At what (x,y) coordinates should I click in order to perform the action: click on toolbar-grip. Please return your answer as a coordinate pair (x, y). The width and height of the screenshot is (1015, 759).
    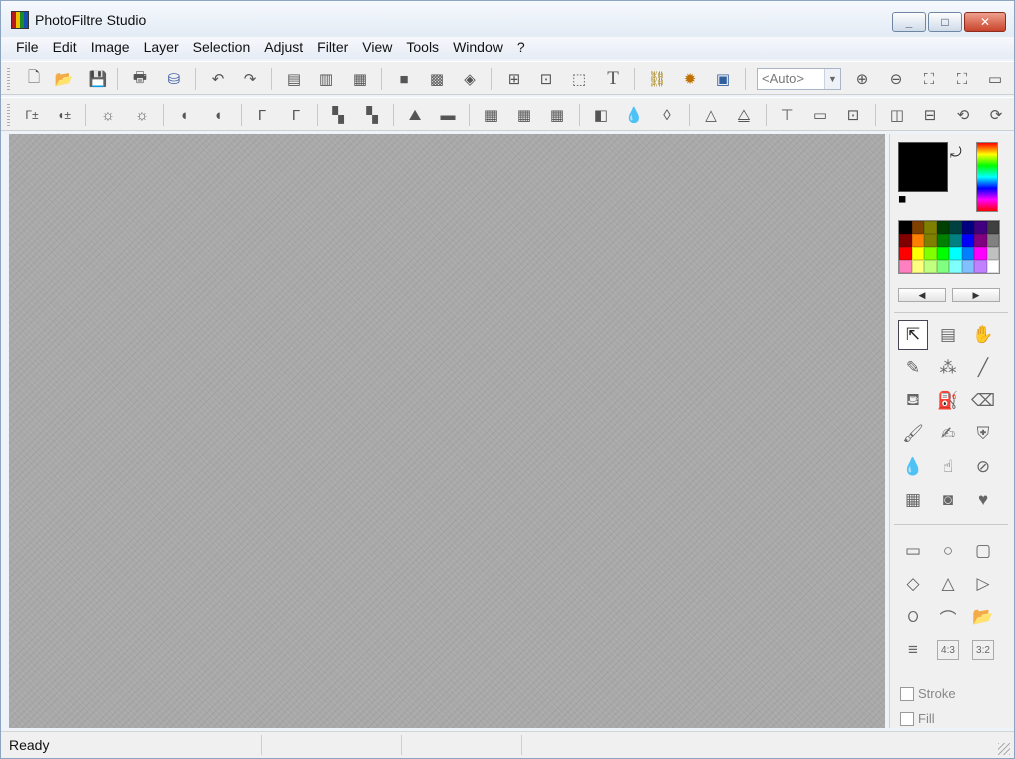
    Looking at the image, I should click on (8, 79).